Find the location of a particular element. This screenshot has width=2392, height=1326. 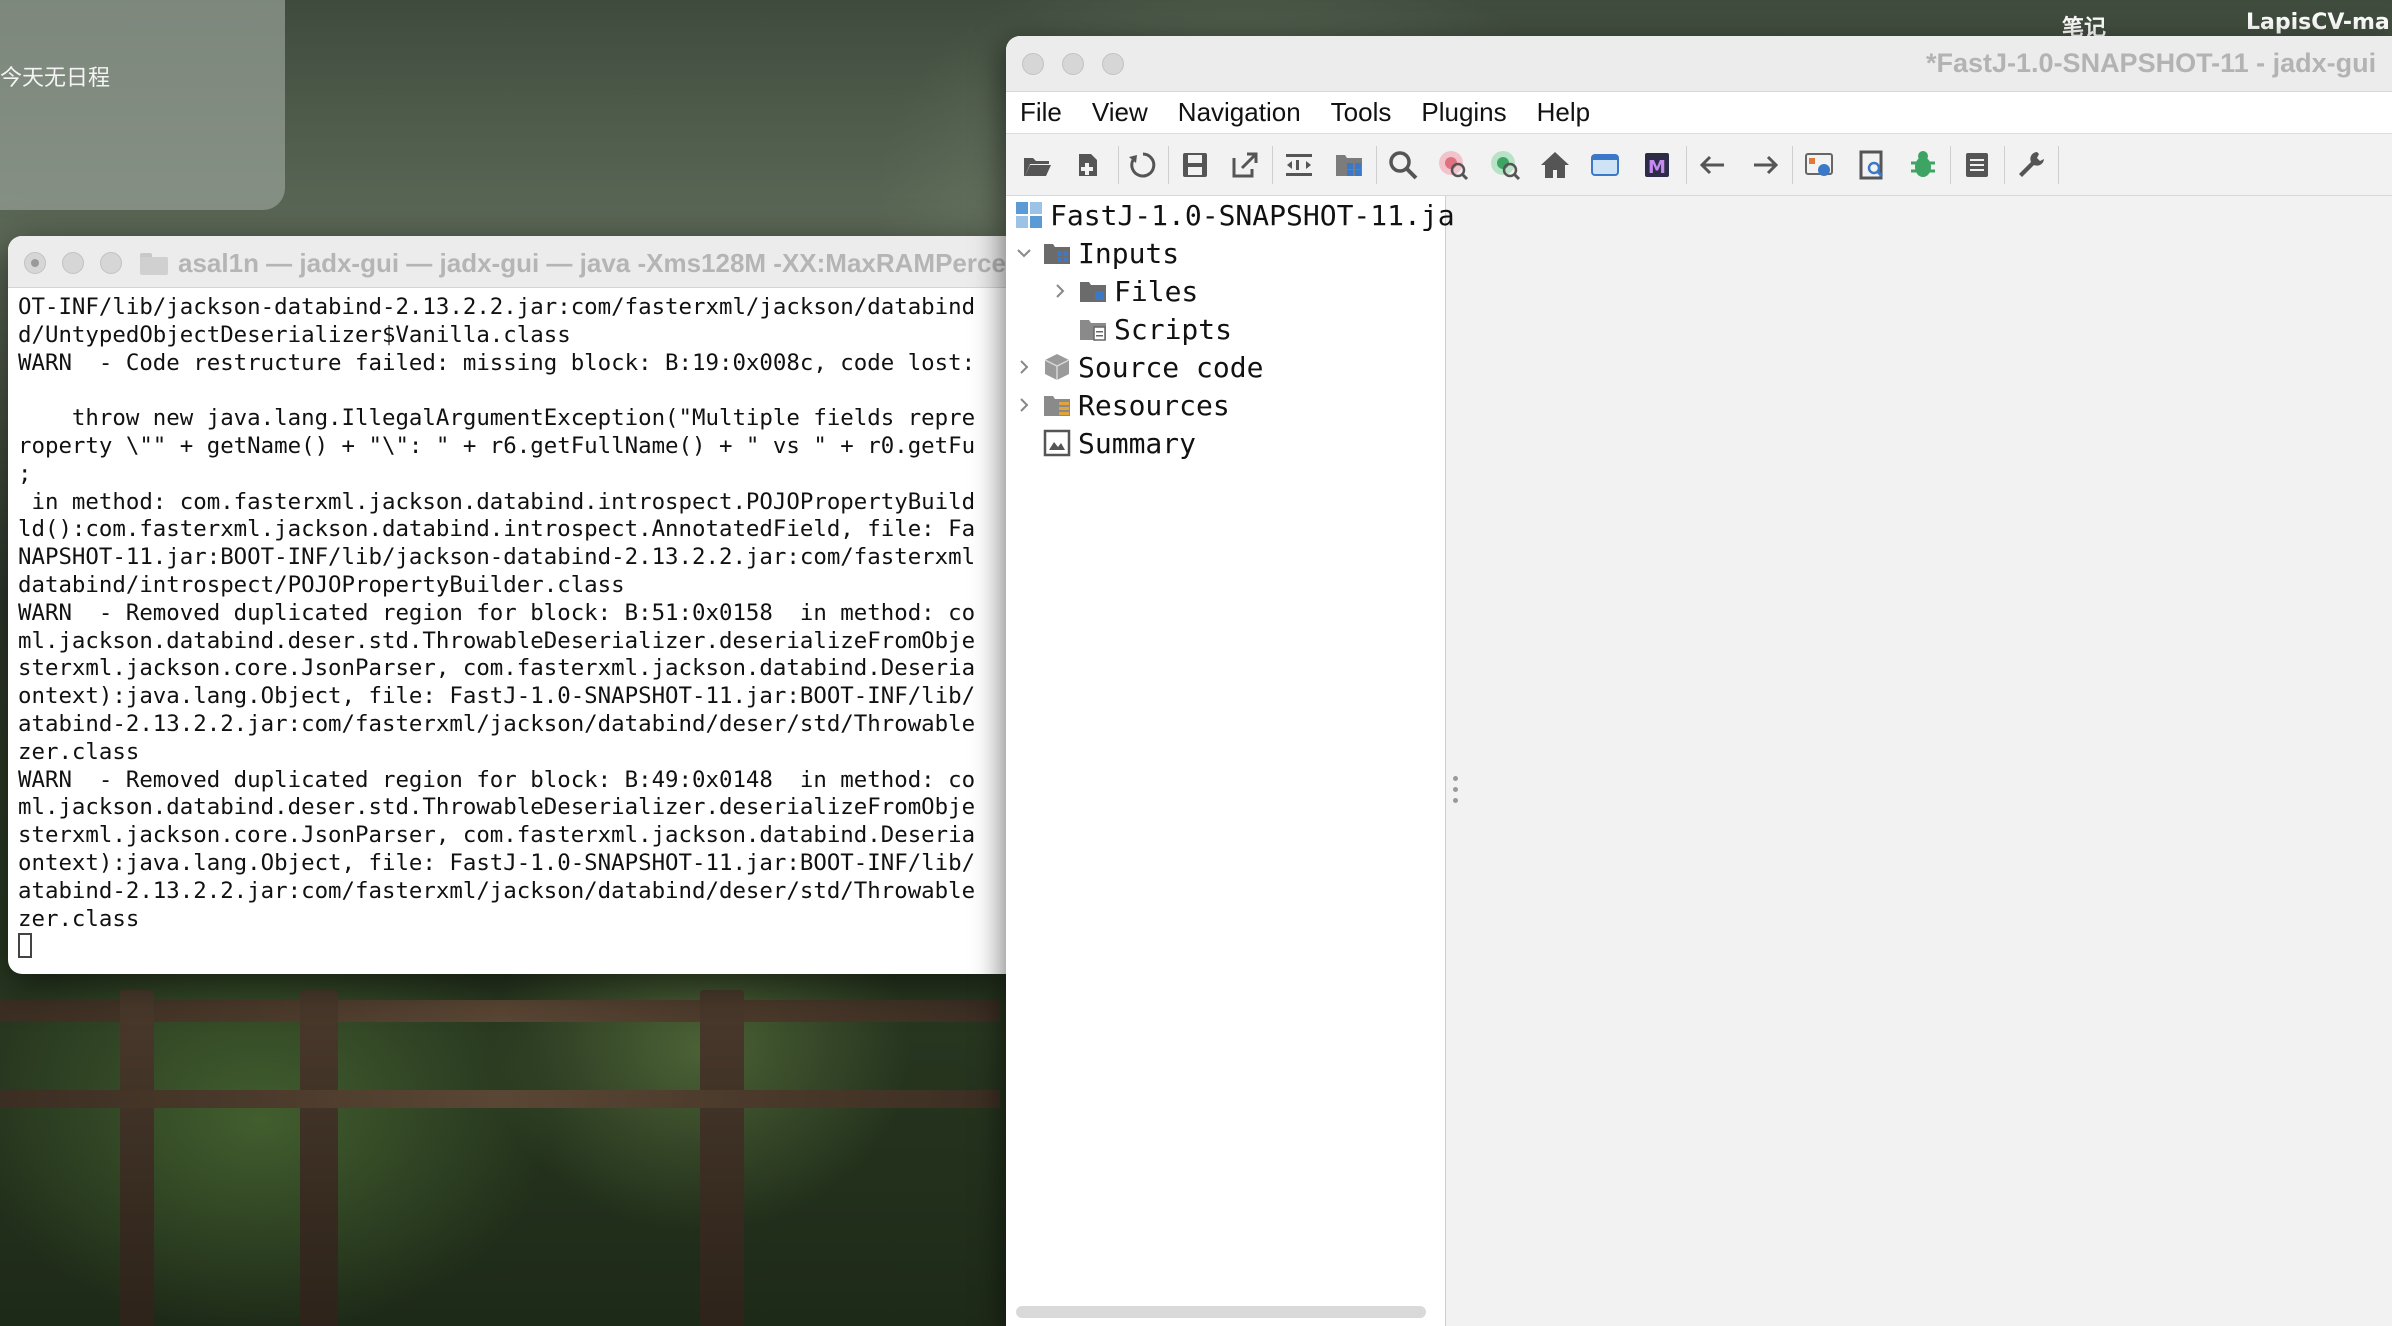

save-all-icon is located at coordinates (1195, 165).